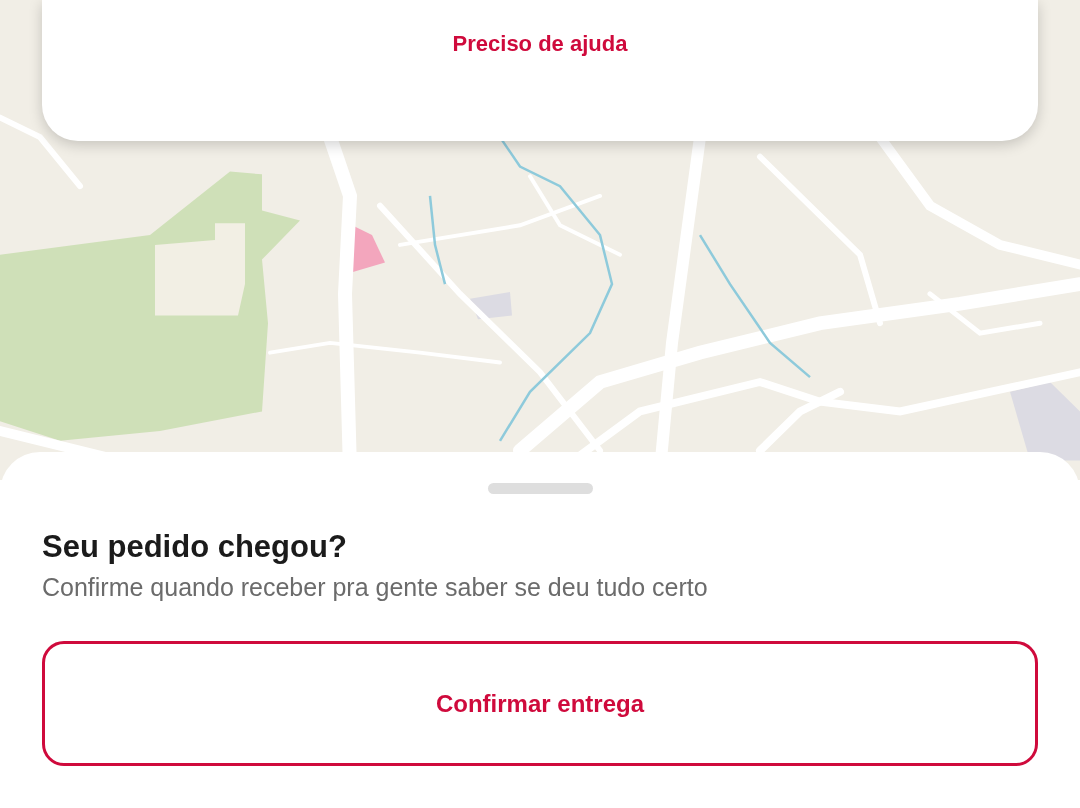  Describe the element at coordinates (540, 703) in the screenshot. I see `confirm-delivery-button: Confirmar entrega` at that location.